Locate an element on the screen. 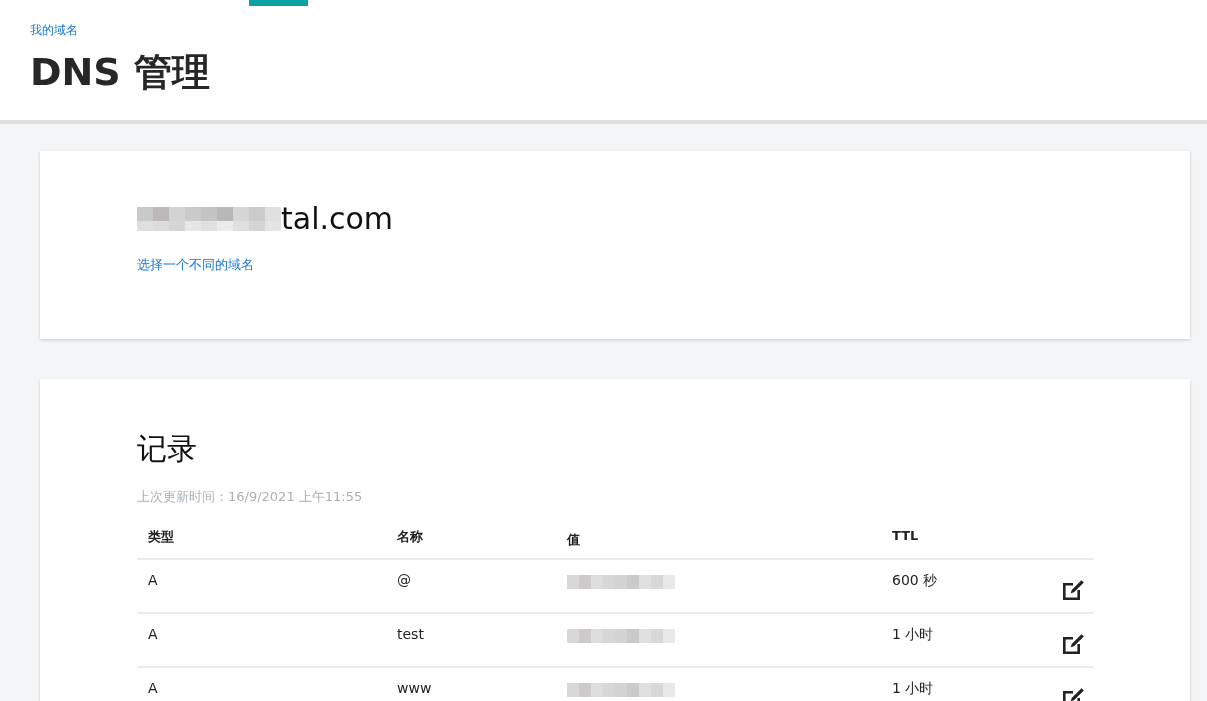  column-header: 值 is located at coordinates (573, 540).